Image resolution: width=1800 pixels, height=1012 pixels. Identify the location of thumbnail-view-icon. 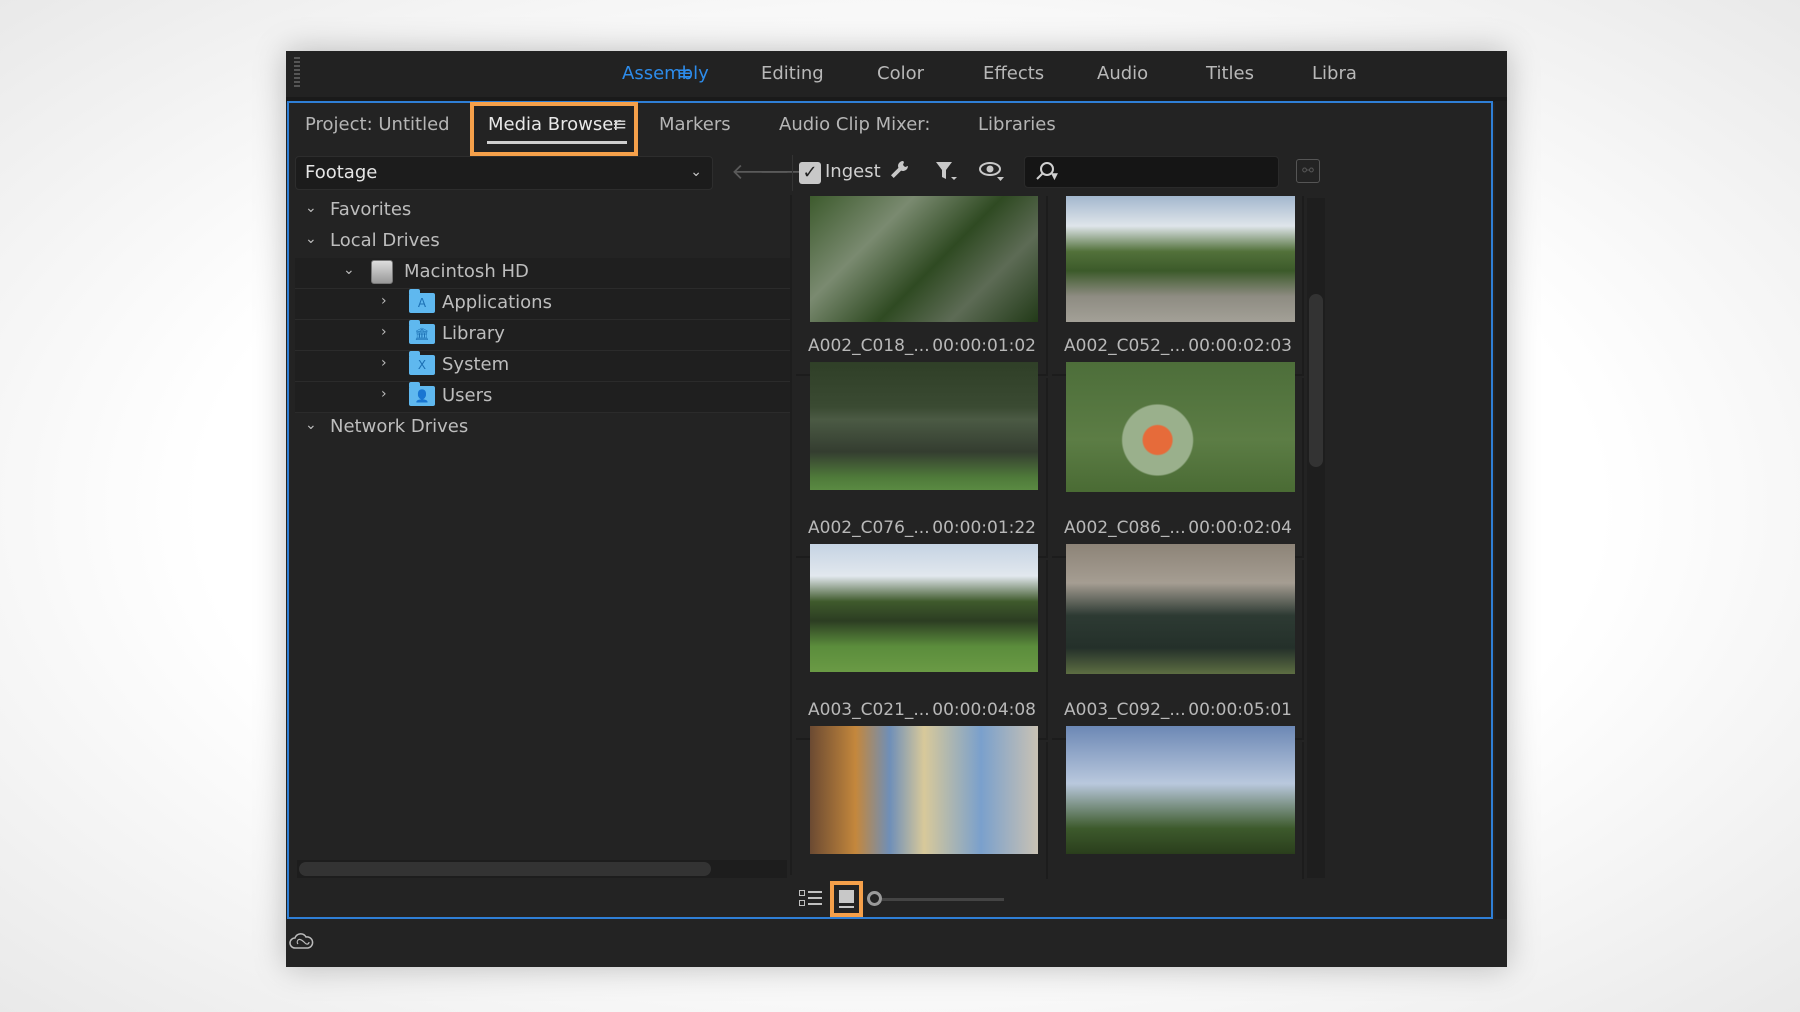
(846, 896).